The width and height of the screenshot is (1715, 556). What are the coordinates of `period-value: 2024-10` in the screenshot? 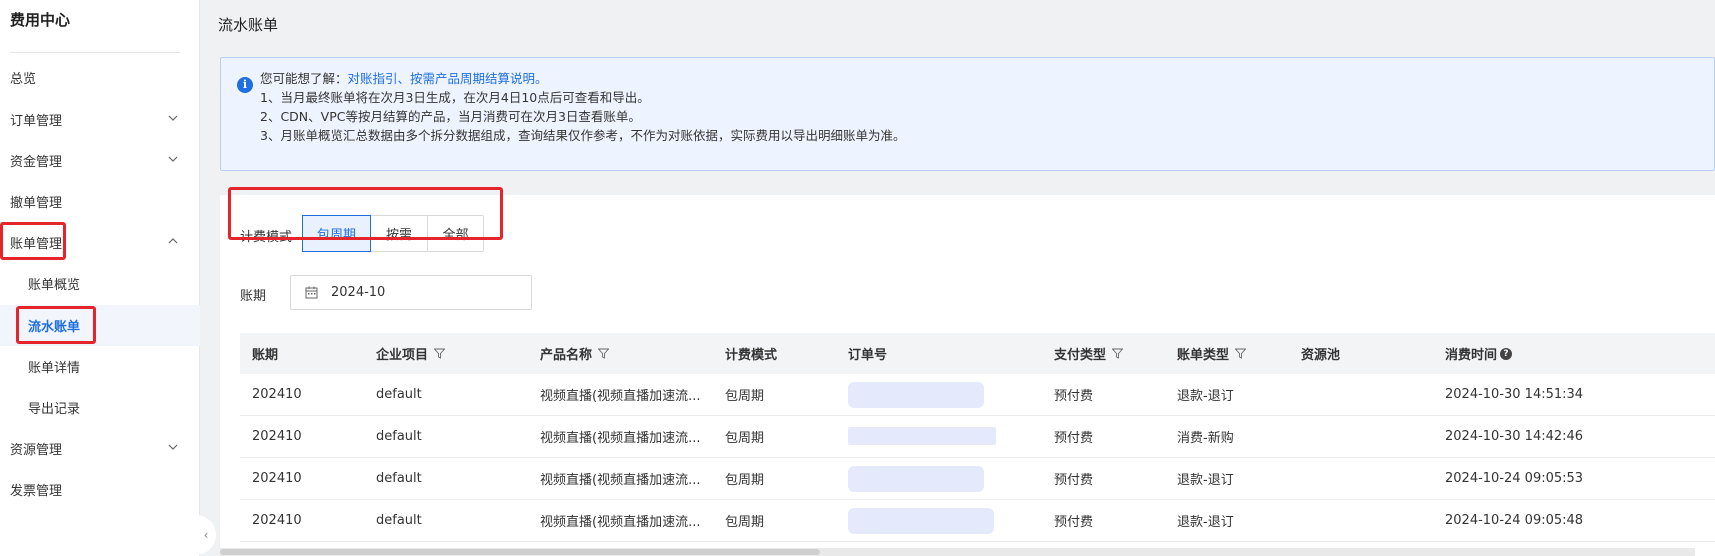 It's located at (358, 292).